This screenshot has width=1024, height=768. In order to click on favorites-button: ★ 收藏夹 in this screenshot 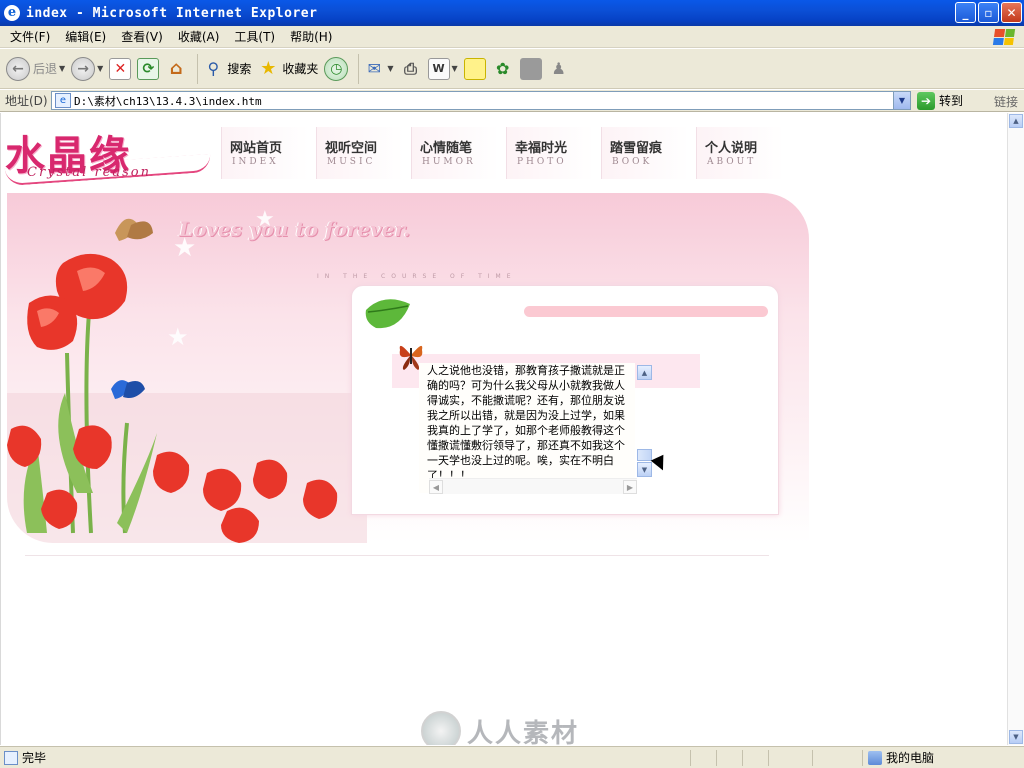, I will do `click(287, 69)`.